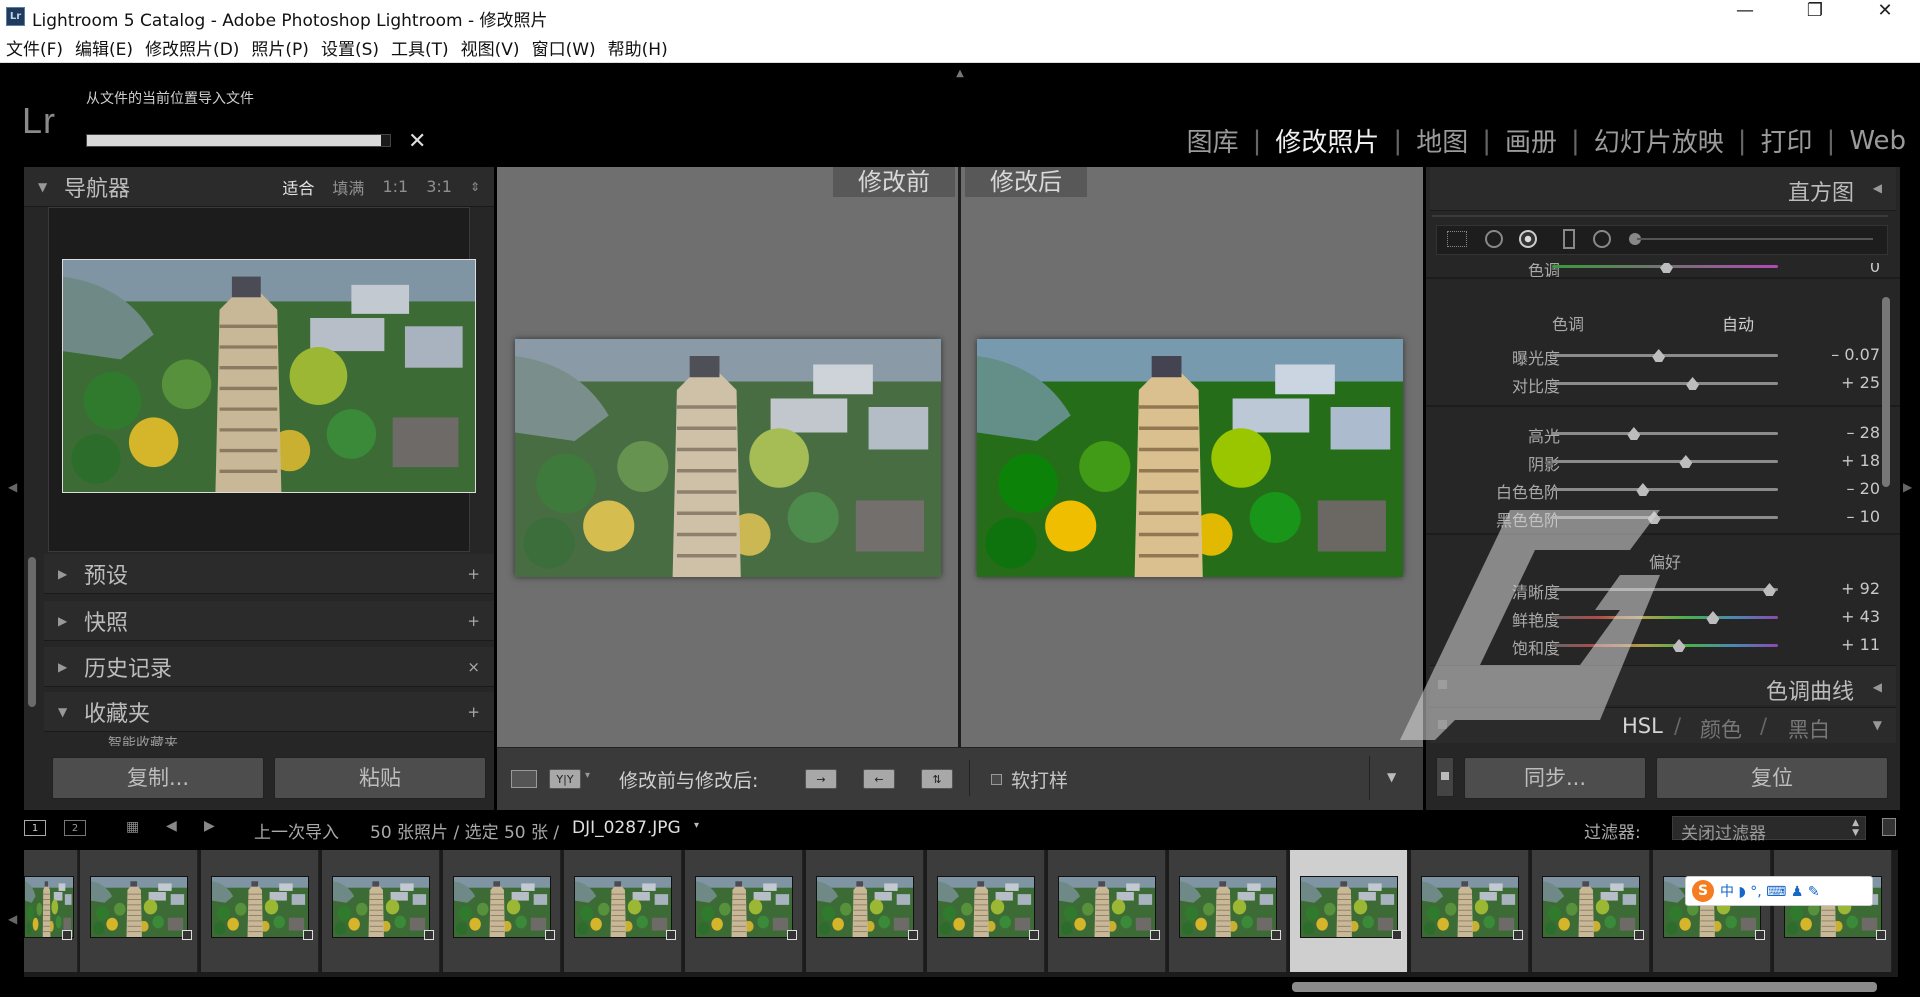 The height and width of the screenshot is (997, 1920). What do you see at coordinates (258, 740) in the screenshot?
I see `collection-item-partial: 智能收藏夹` at bounding box center [258, 740].